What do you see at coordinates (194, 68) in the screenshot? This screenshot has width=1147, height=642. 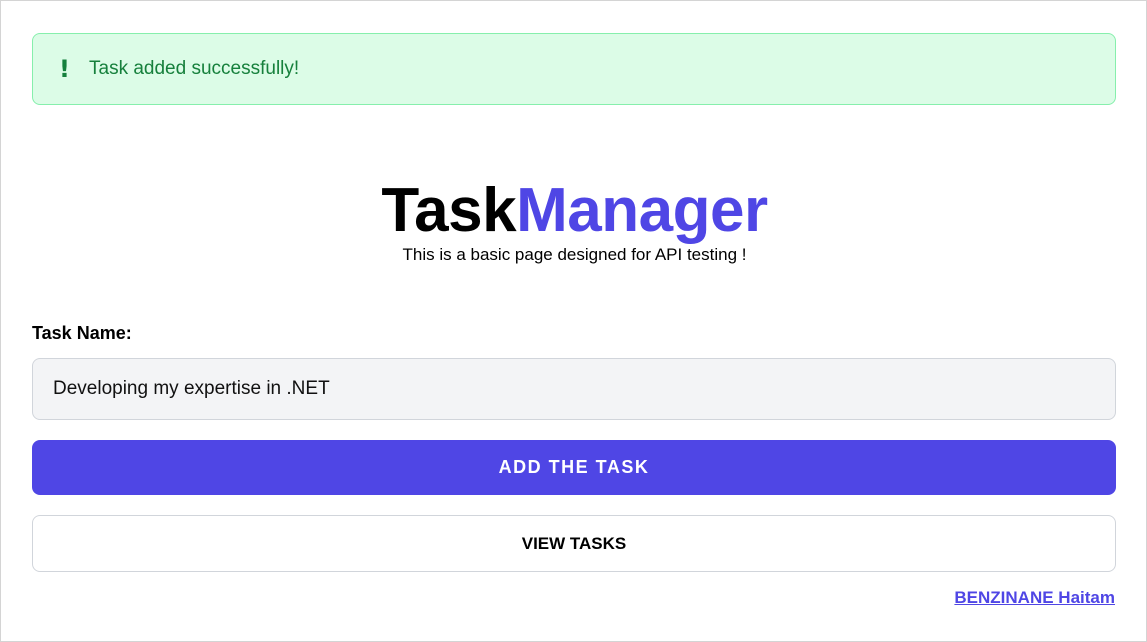 I see `alert-message: Task added successfully!` at bounding box center [194, 68].